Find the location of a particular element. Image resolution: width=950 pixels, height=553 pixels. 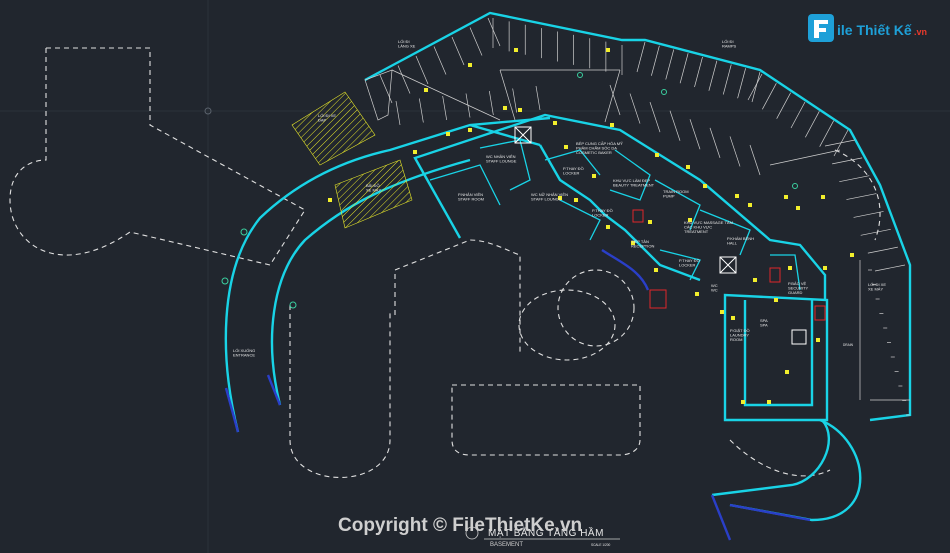

logo-text: ile Thiết Kế is located at coordinates (874, 30).